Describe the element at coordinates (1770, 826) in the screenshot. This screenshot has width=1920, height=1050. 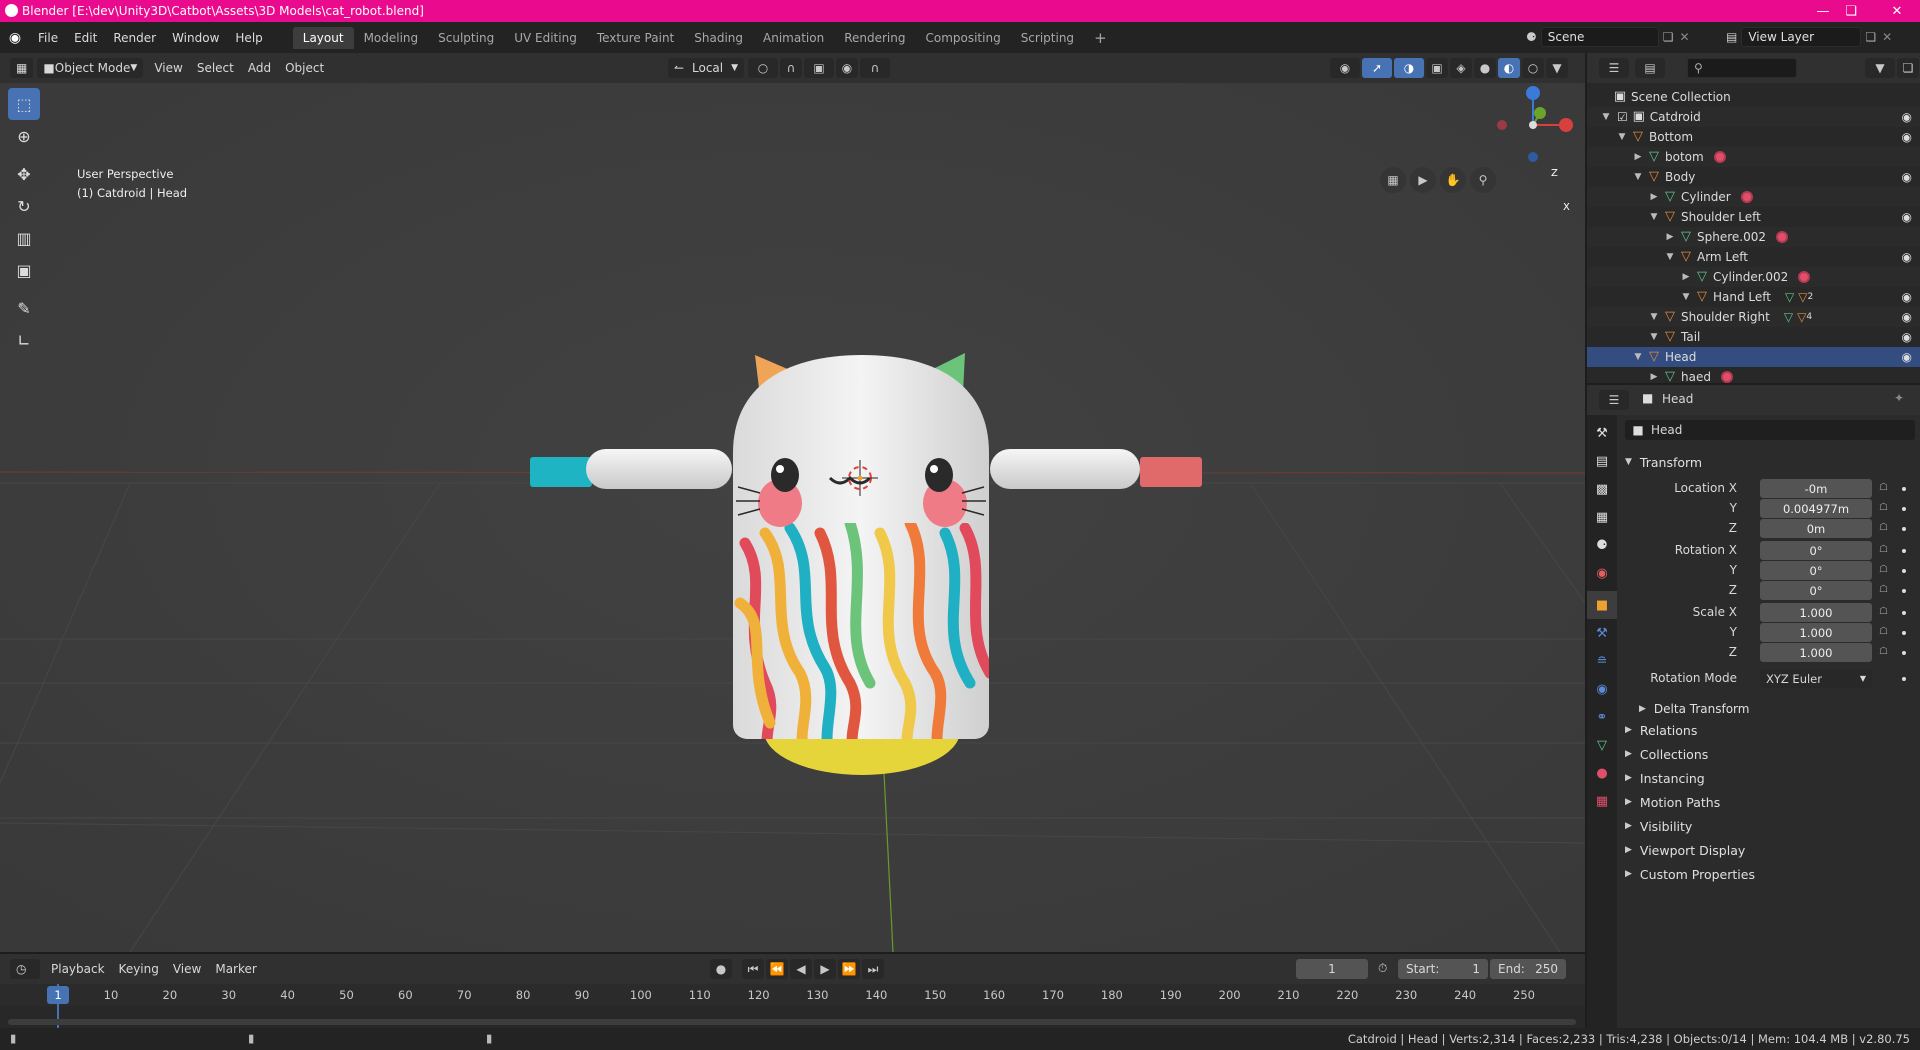
I see `panel-visibility: ▶ Visibility` at that location.